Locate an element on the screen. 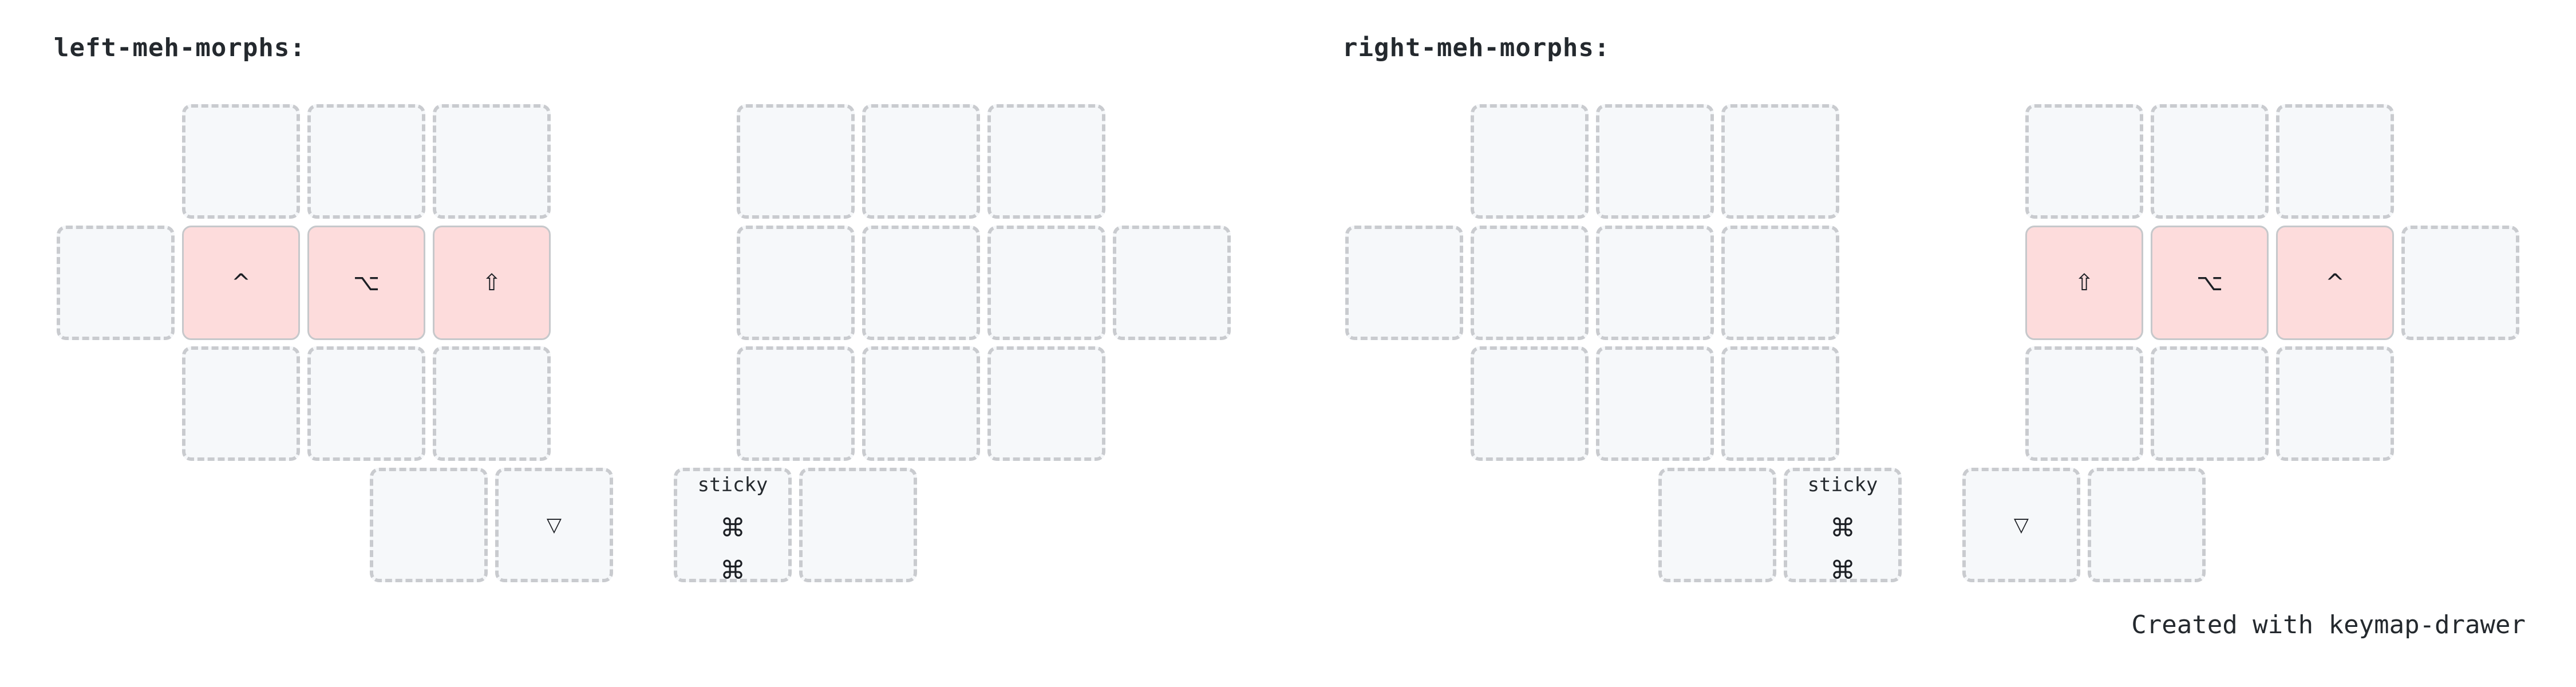 This screenshot has width=2576, height=687. footer-credit: Created with keymap-drawer is located at coordinates (2328, 624).